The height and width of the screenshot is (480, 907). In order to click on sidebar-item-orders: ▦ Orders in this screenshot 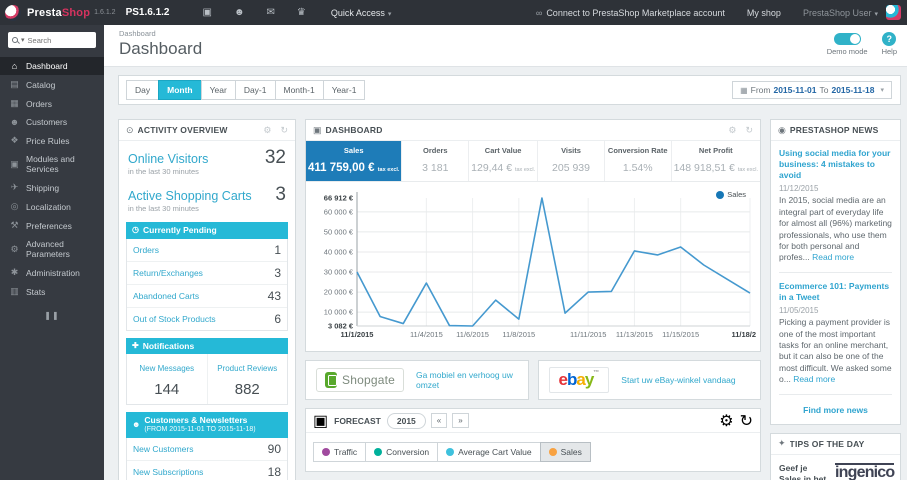, I will do `click(52, 103)`.